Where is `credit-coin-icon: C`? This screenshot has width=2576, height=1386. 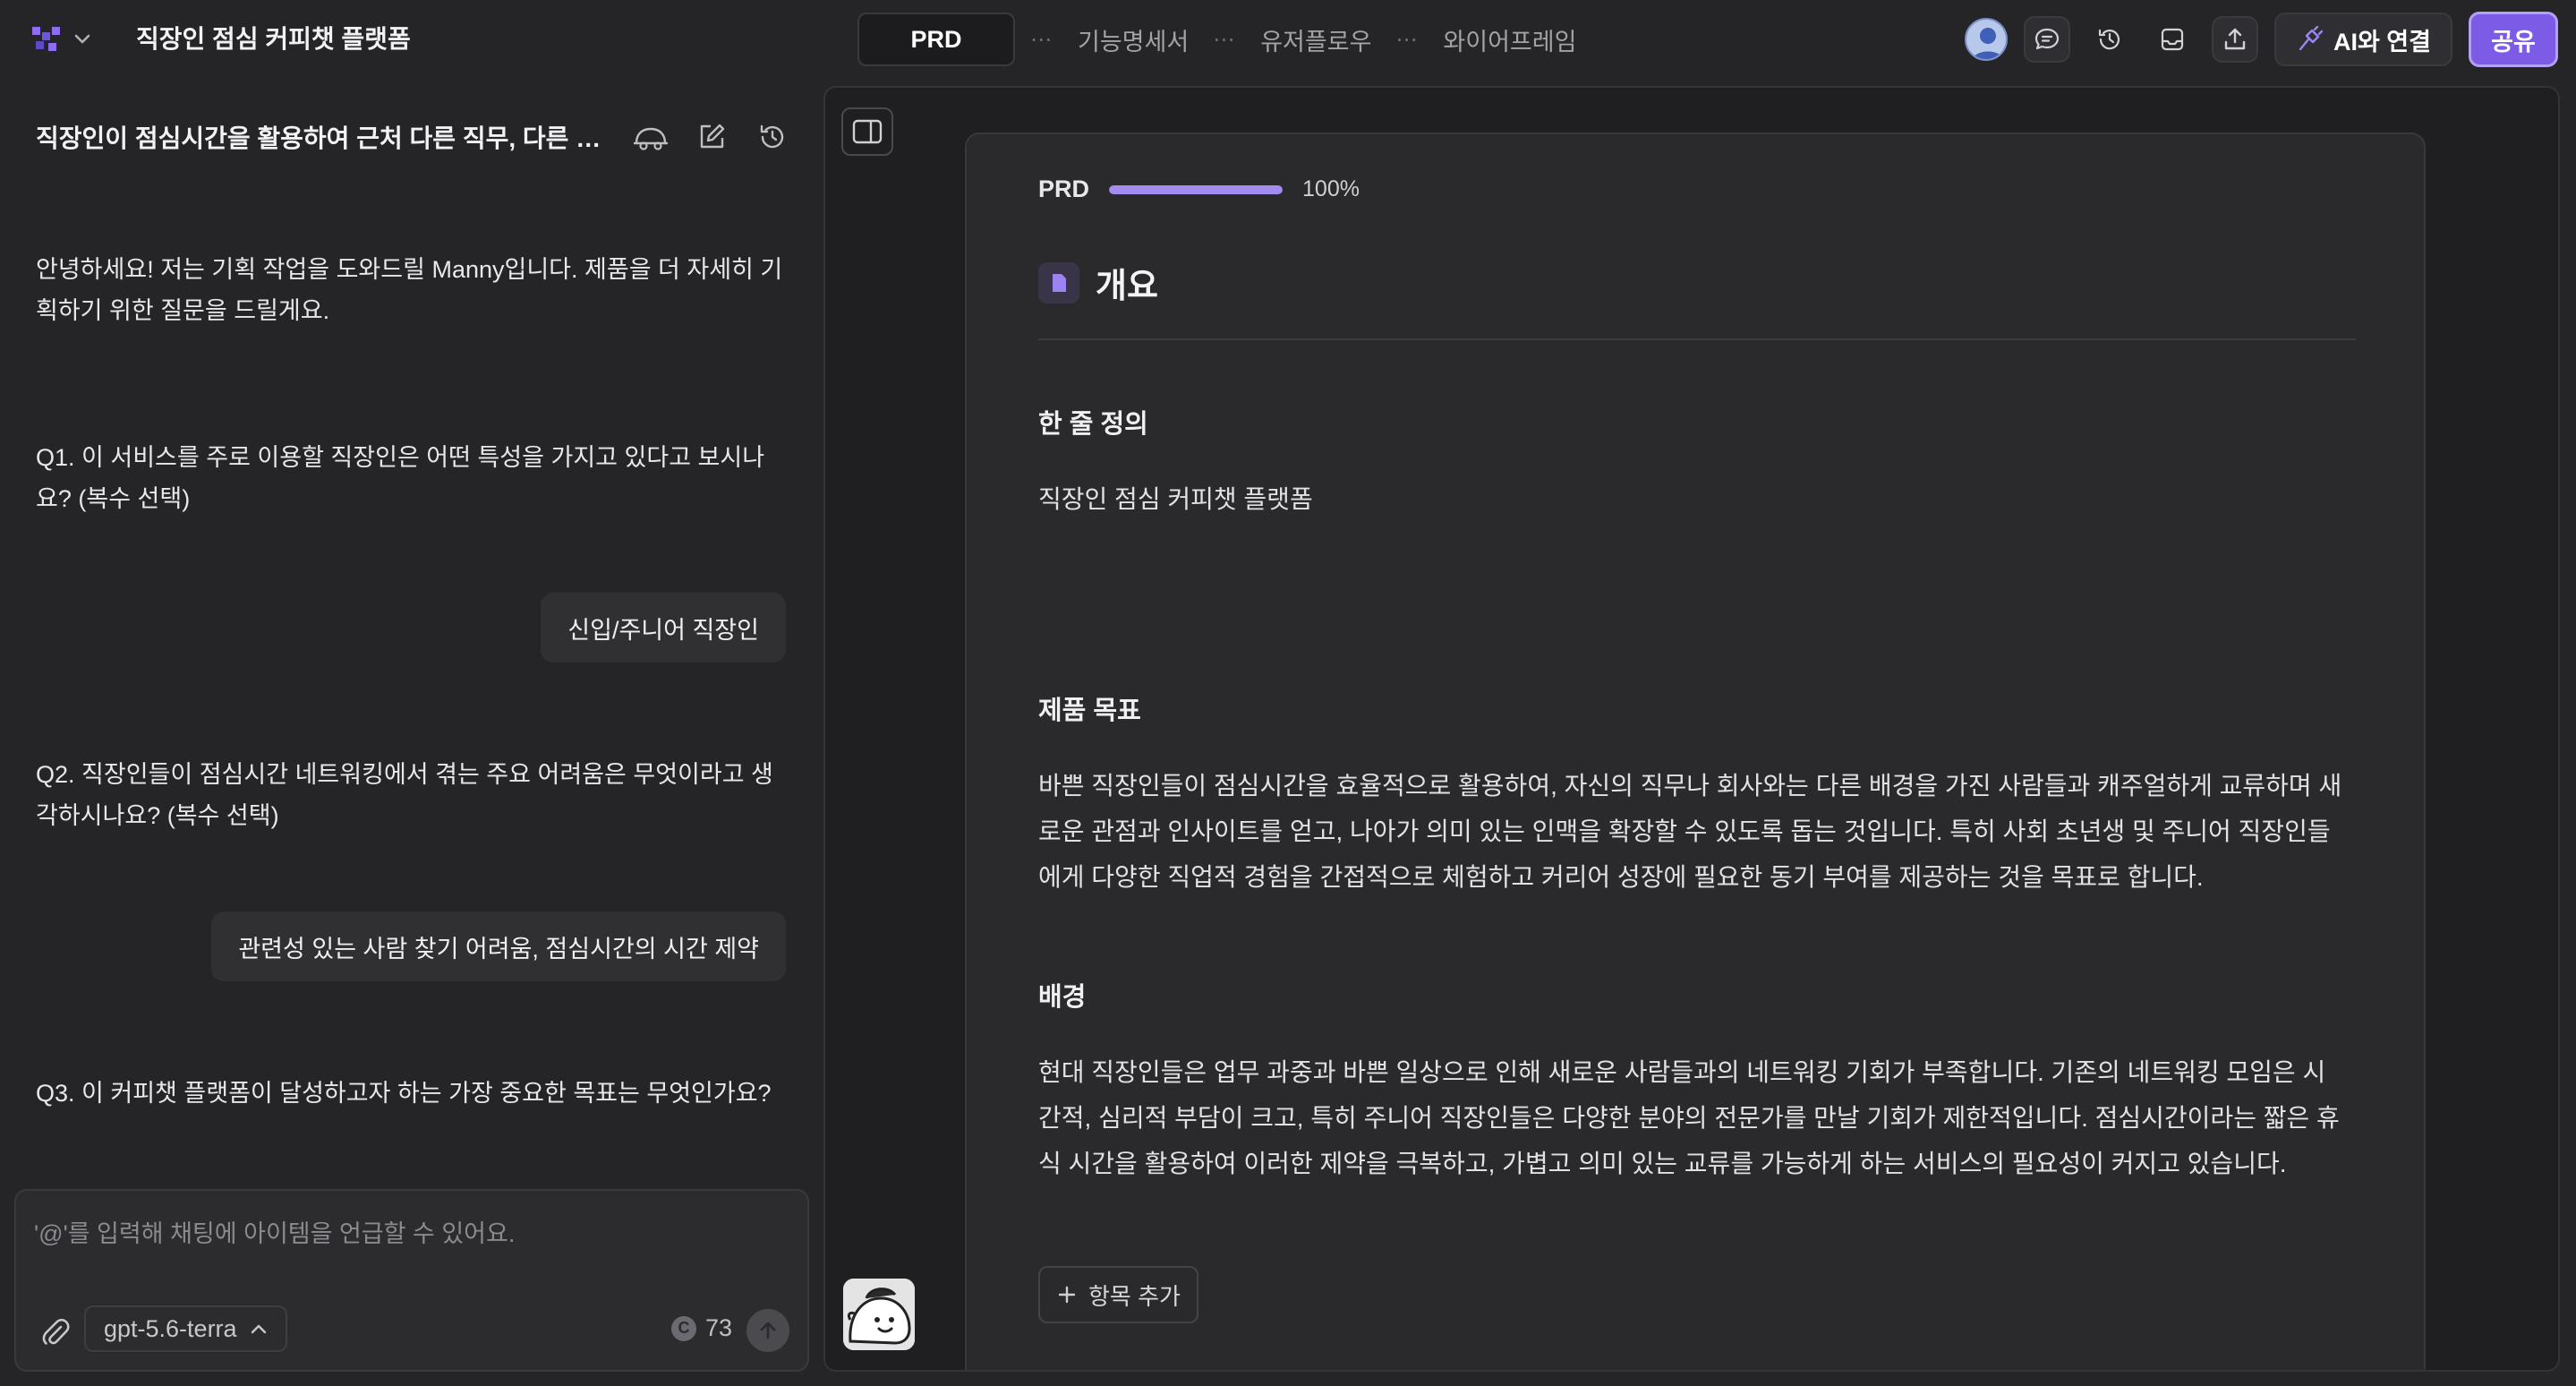
credit-coin-icon: C is located at coordinates (683, 1328).